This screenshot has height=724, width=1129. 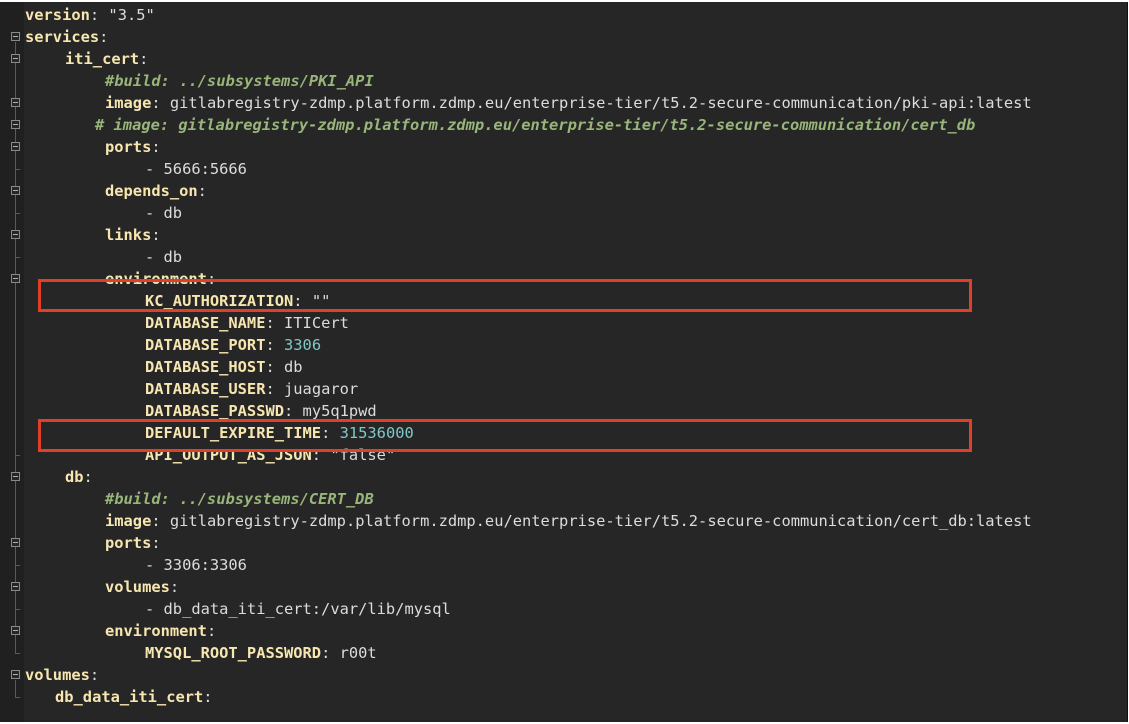 What do you see at coordinates (321, 389) in the screenshot?
I see `yaml-value: juagaror` at bounding box center [321, 389].